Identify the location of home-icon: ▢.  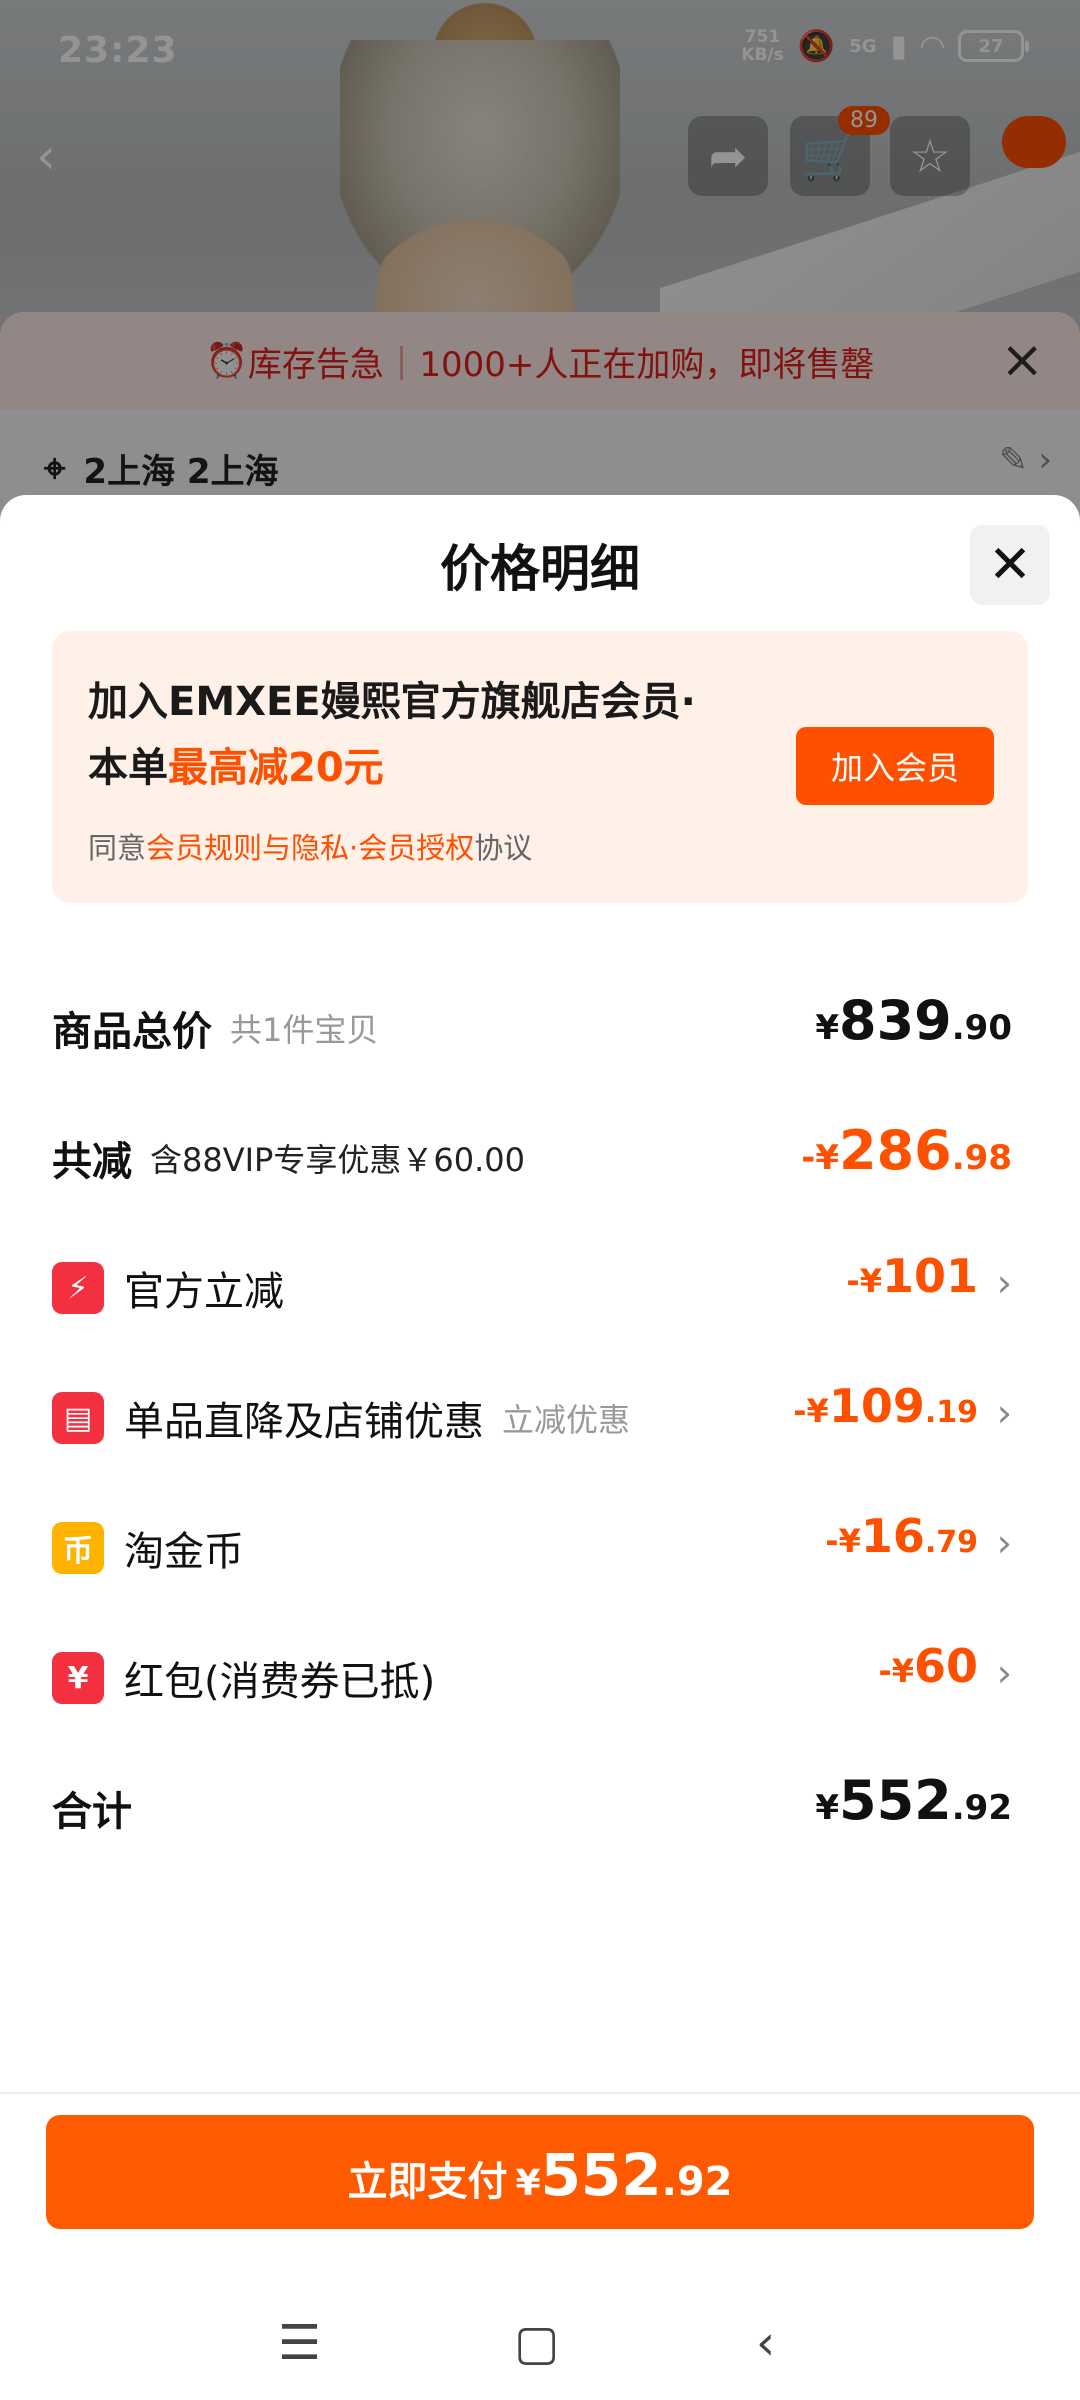
(536, 2343).